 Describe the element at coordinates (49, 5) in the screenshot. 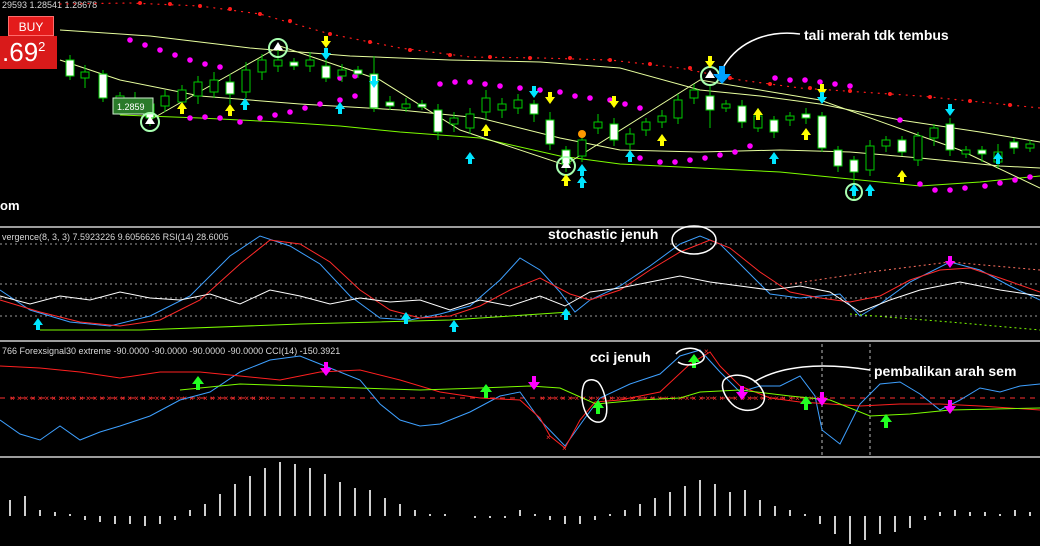

I see `ohlc-readout: 29593 1.28541 1.28678` at that location.